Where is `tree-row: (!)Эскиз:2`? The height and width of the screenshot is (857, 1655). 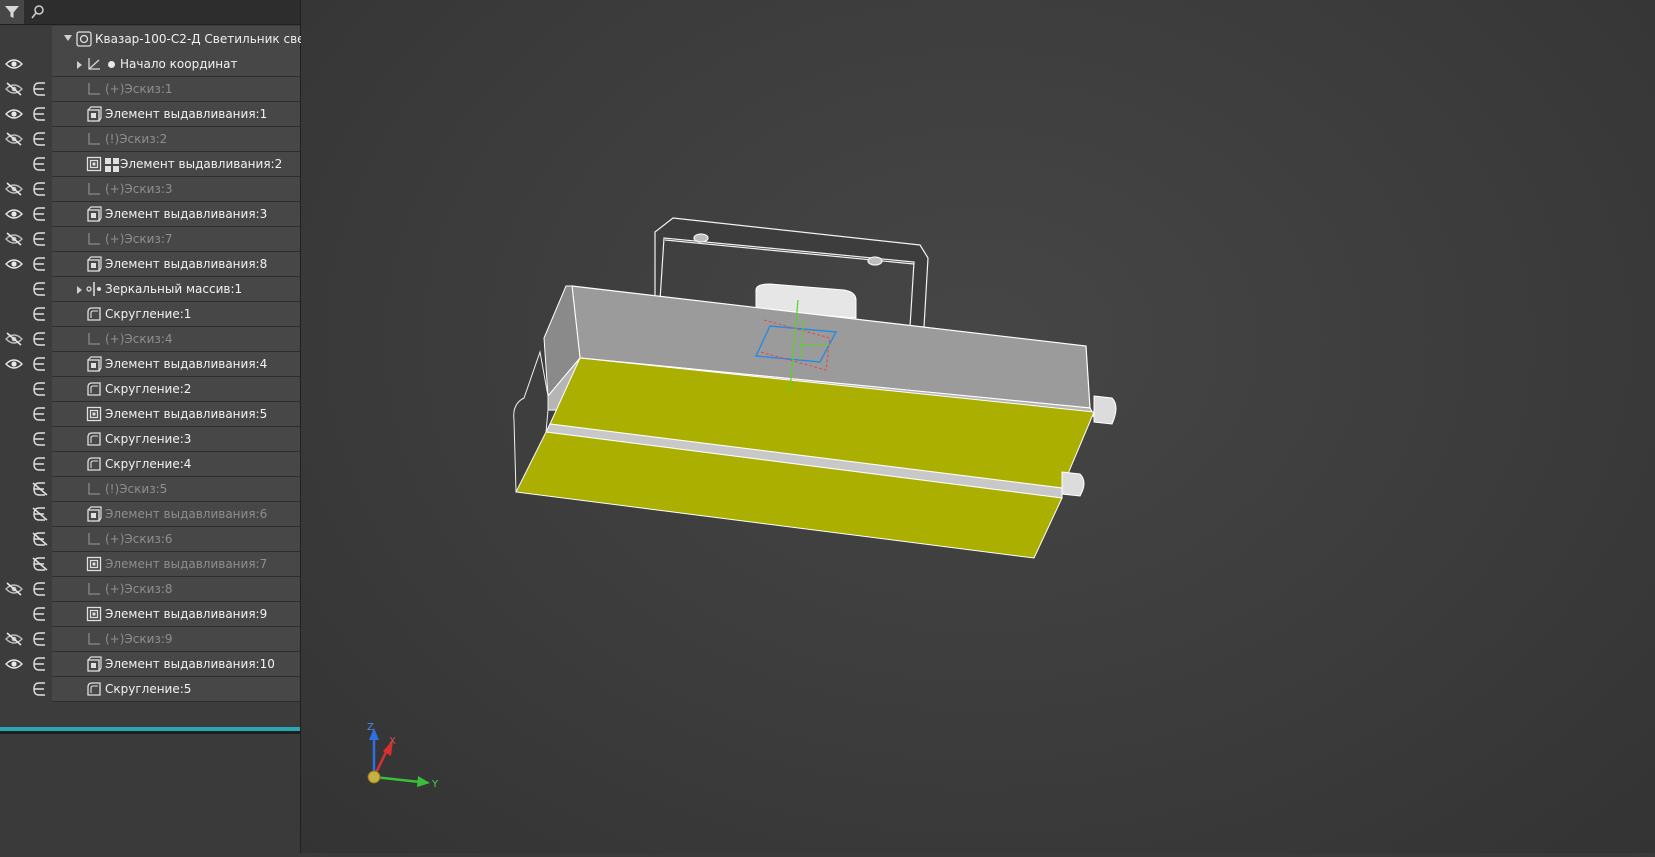
tree-row: (!)Эскиз:2 is located at coordinates (150, 139).